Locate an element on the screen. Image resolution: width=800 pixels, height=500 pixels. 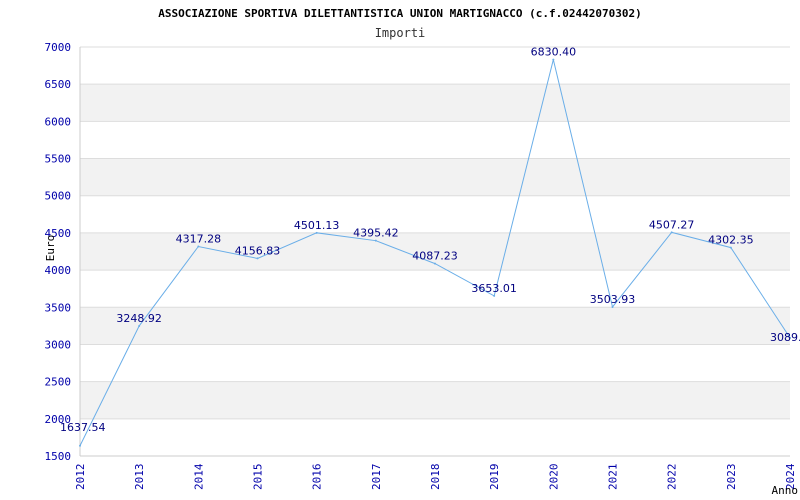
y-tick-label: 3500 is located at coordinates (58, 307).